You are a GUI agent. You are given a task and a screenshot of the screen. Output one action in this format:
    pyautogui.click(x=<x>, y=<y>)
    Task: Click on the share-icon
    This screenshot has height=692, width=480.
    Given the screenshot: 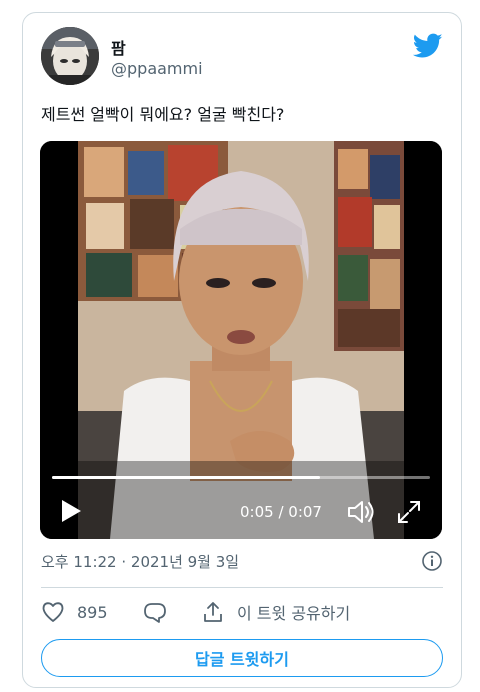 What is the action you would take?
    pyautogui.click(x=213, y=612)
    